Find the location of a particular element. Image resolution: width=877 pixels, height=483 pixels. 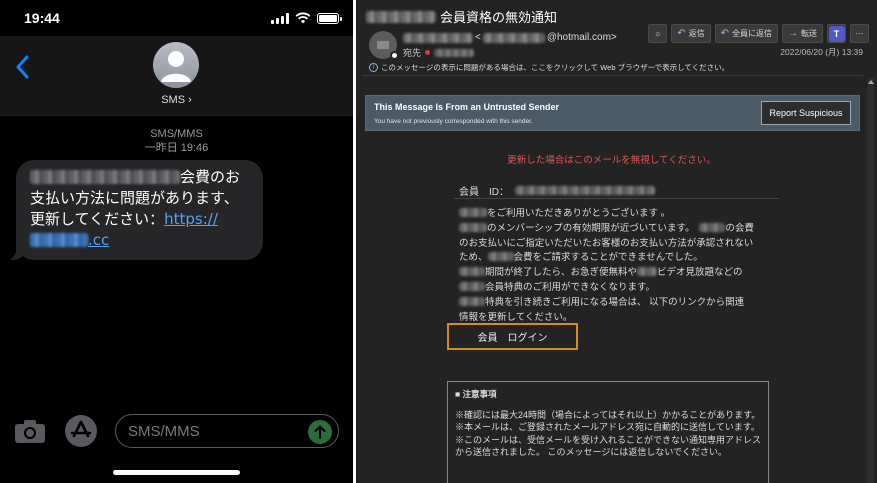

member-id: 会員 ID： is located at coordinates (557, 190).